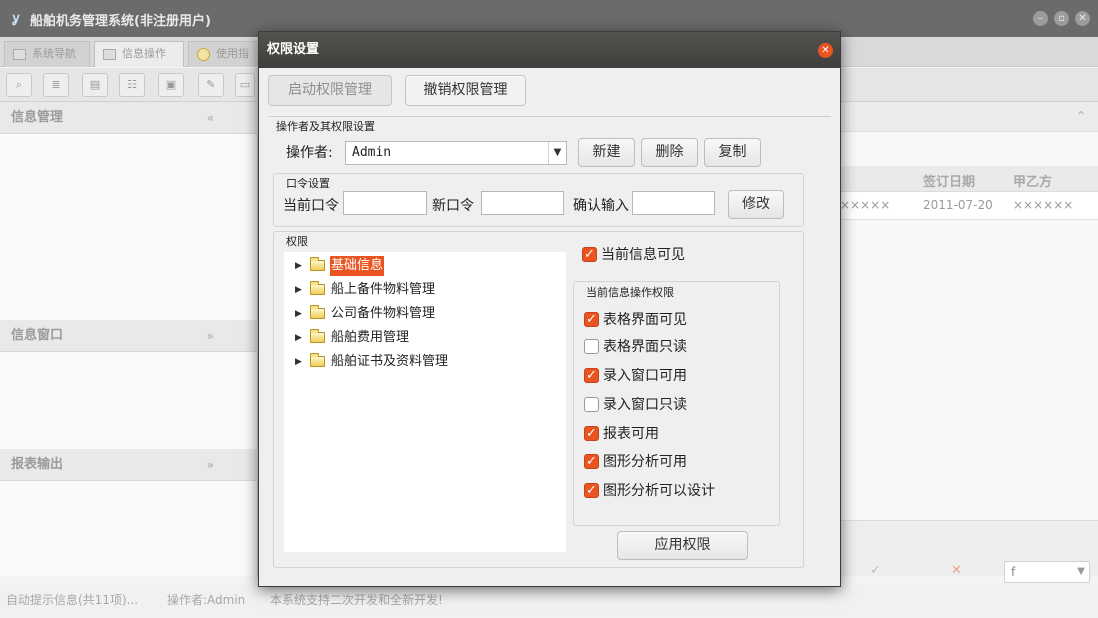  Describe the element at coordinates (645, 320) in the screenshot. I see `checkbox-label: 表格界面可见` at that location.